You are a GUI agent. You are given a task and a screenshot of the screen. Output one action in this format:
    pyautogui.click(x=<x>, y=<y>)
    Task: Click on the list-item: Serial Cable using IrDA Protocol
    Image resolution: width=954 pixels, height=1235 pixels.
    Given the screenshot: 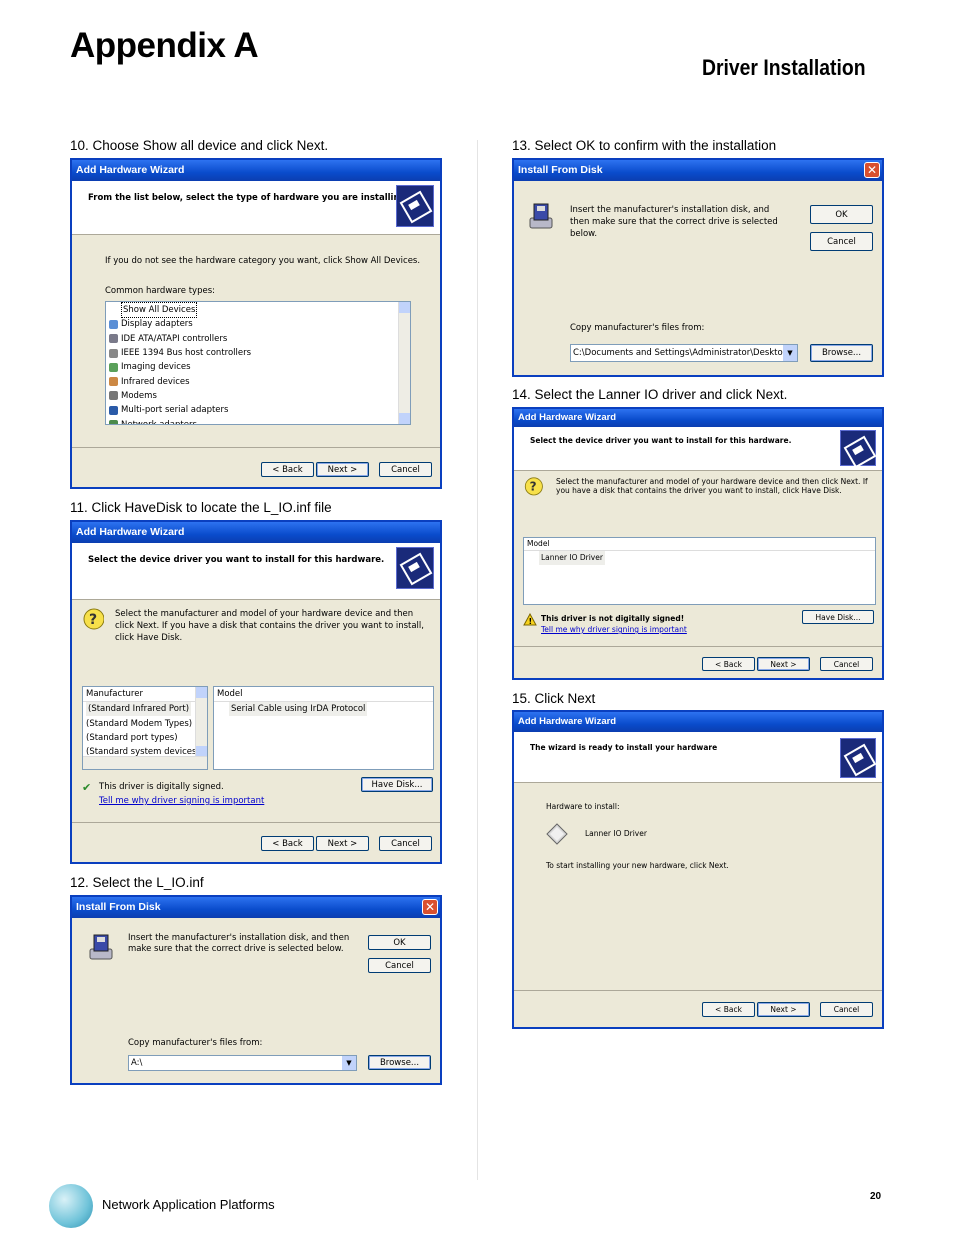 What is the action you would take?
    pyautogui.click(x=323, y=709)
    